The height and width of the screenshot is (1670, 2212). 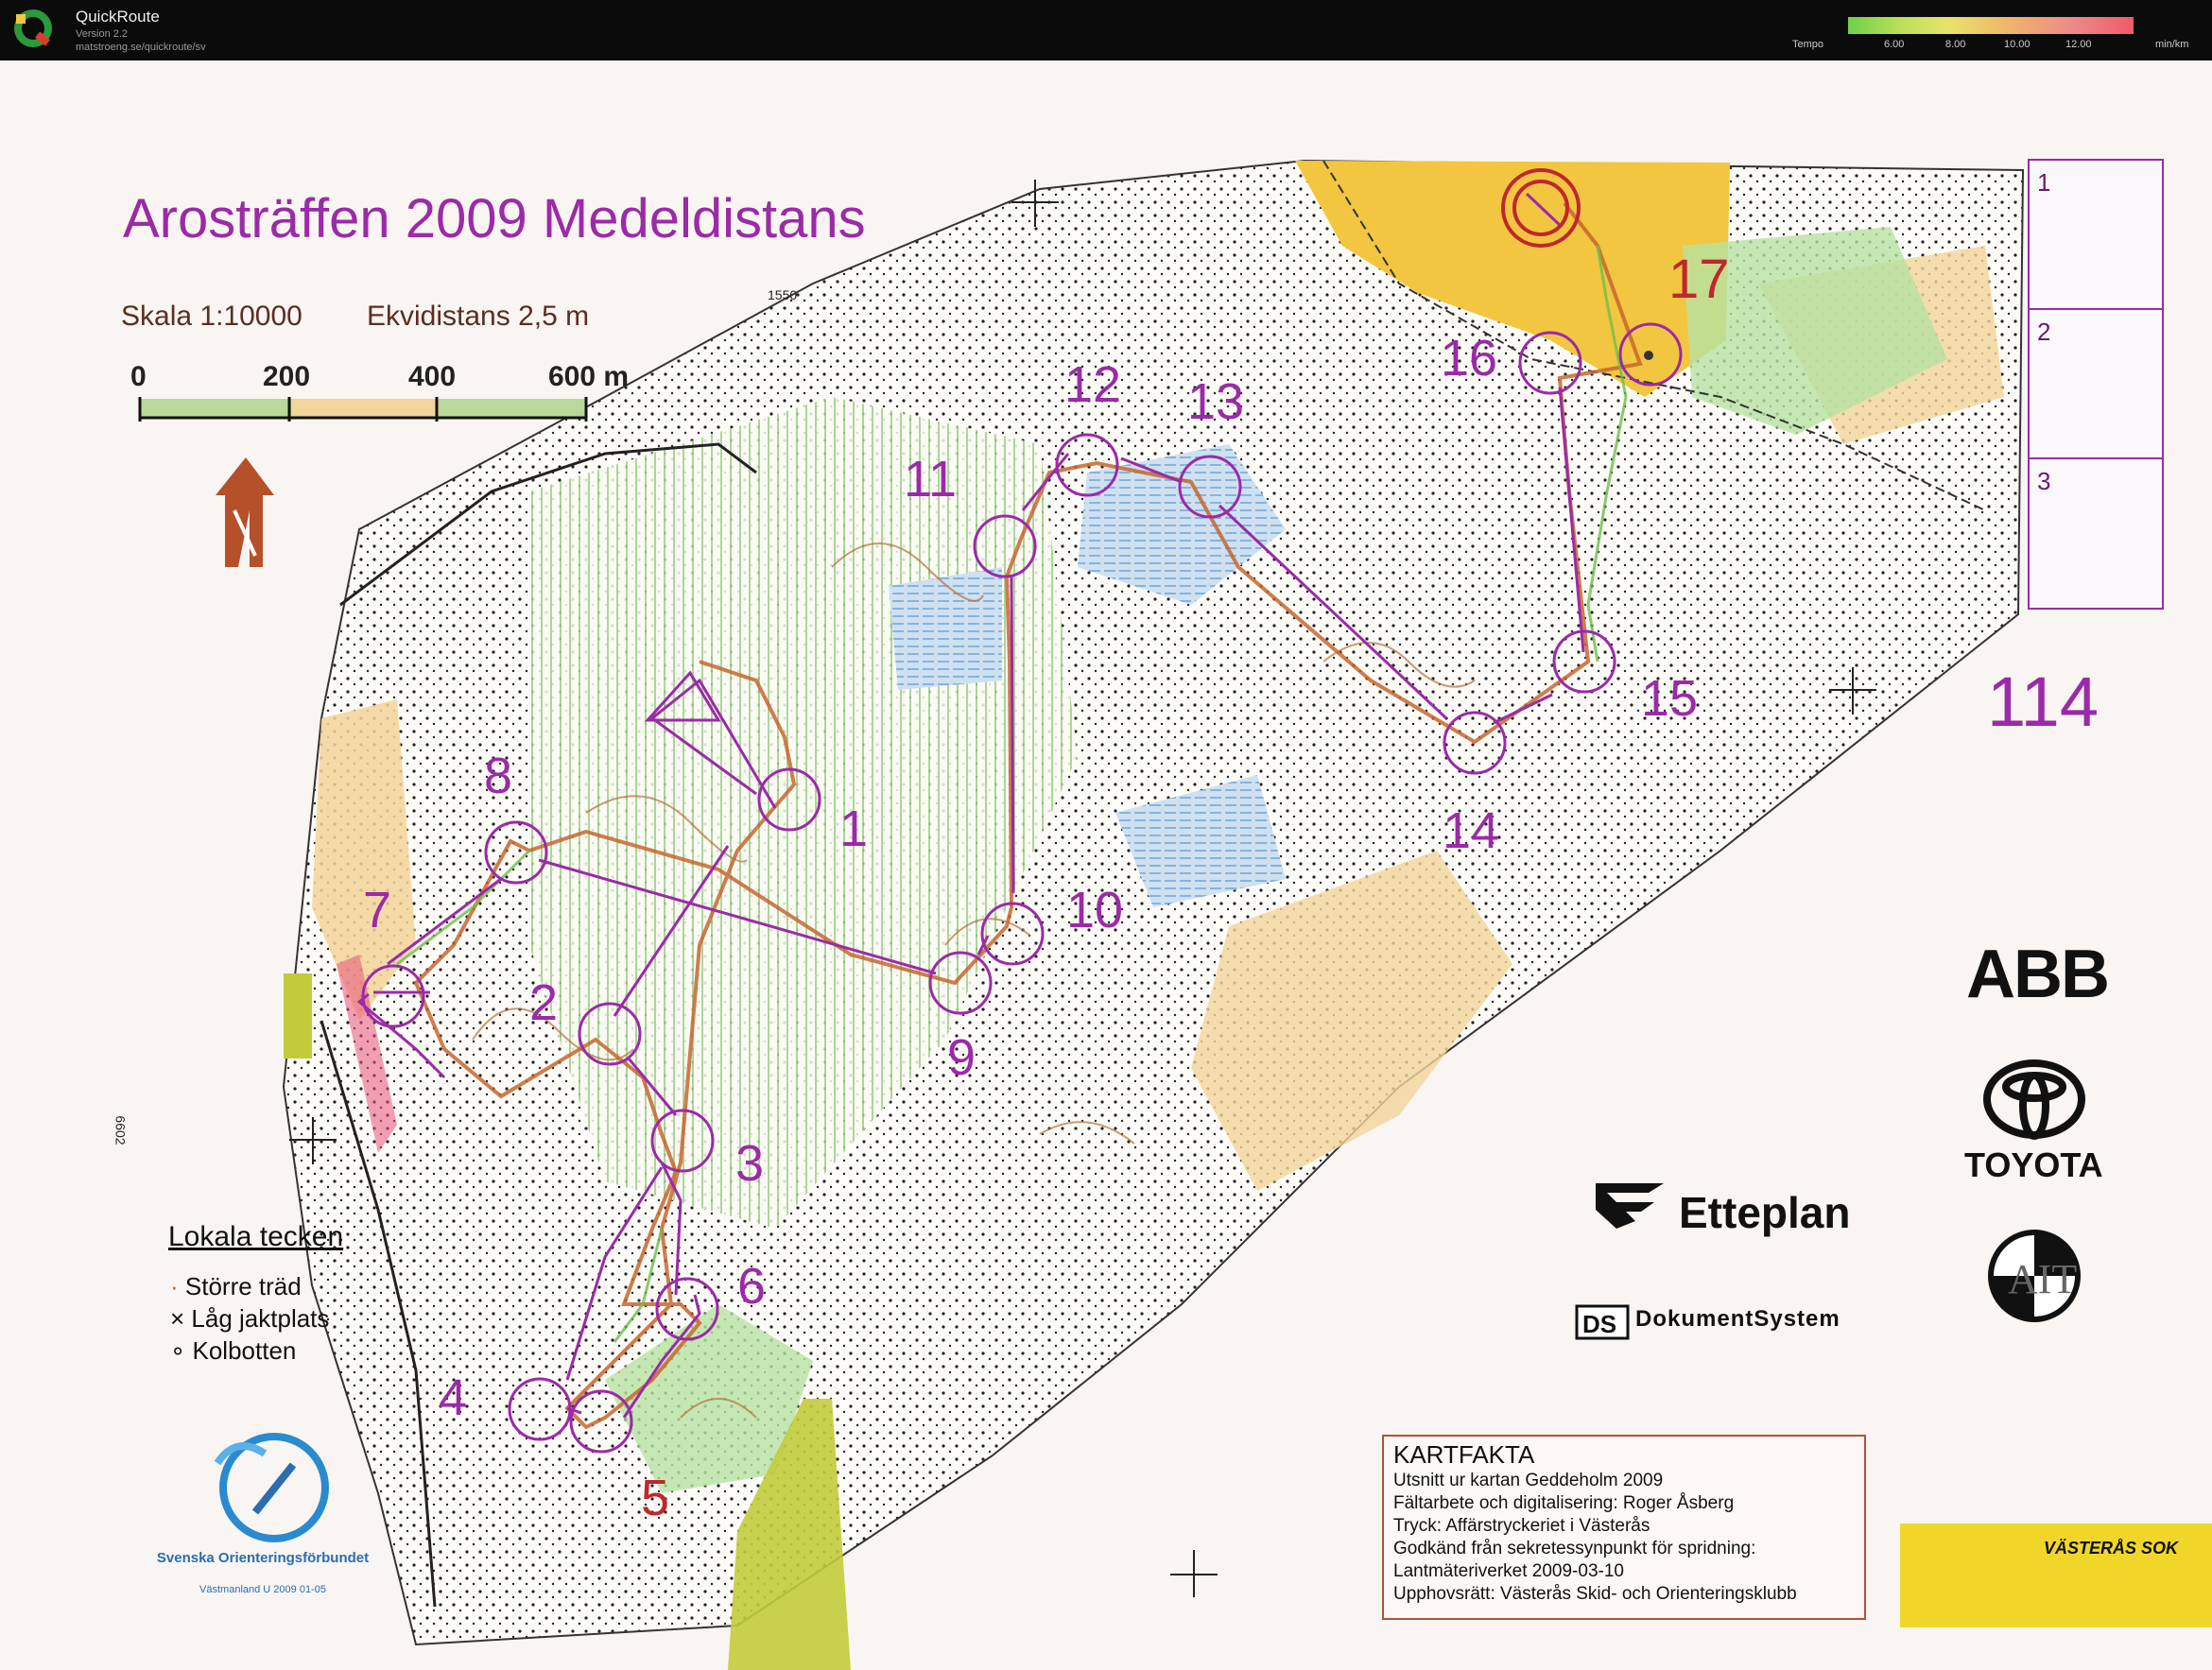 What do you see at coordinates (211, 317) in the screenshot?
I see `map-scale: Skala 1:10000` at bounding box center [211, 317].